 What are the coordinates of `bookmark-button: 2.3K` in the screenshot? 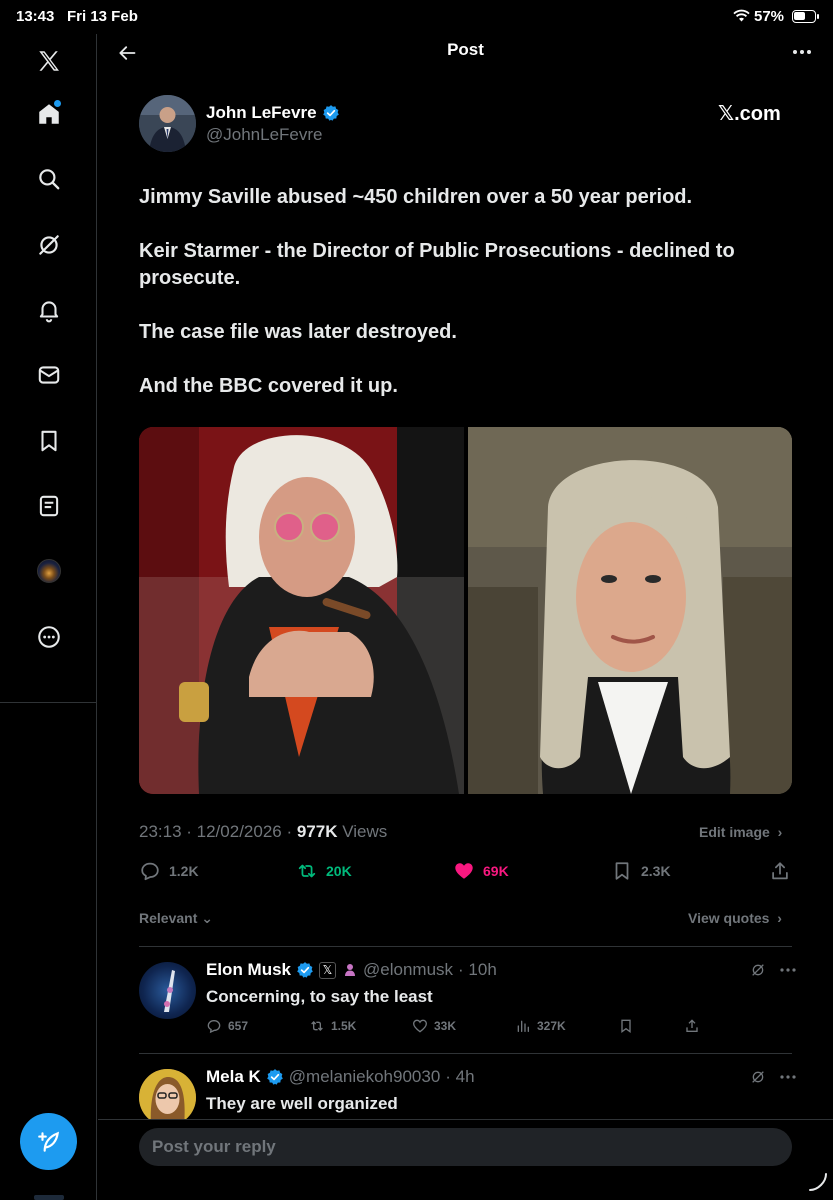 It's located at (641, 871).